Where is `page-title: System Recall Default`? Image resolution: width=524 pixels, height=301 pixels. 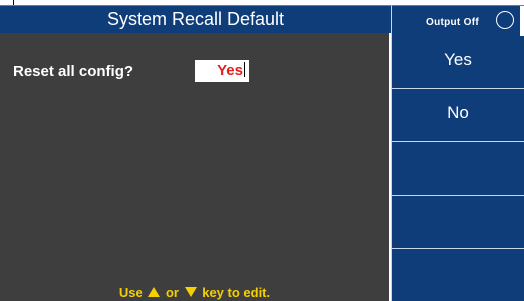
page-title: System Recall Default is located at coordinates (195, 19).